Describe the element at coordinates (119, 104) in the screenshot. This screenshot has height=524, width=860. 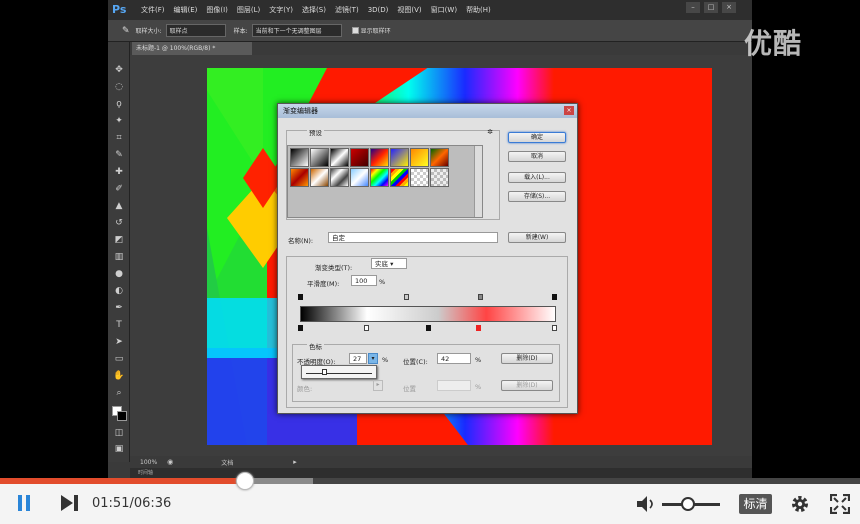
I see `lasso-tool-icon: ϙ` at that location.